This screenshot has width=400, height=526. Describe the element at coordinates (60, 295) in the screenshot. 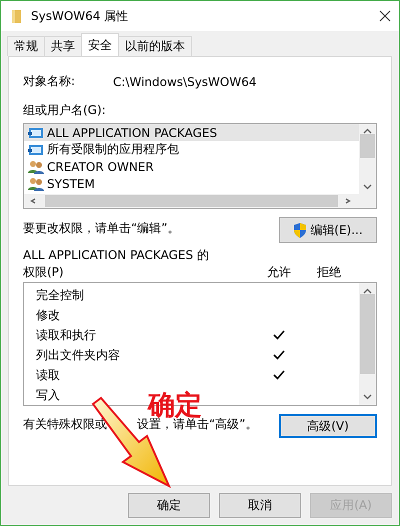

I see `permission-name: 完全控制` at that location.